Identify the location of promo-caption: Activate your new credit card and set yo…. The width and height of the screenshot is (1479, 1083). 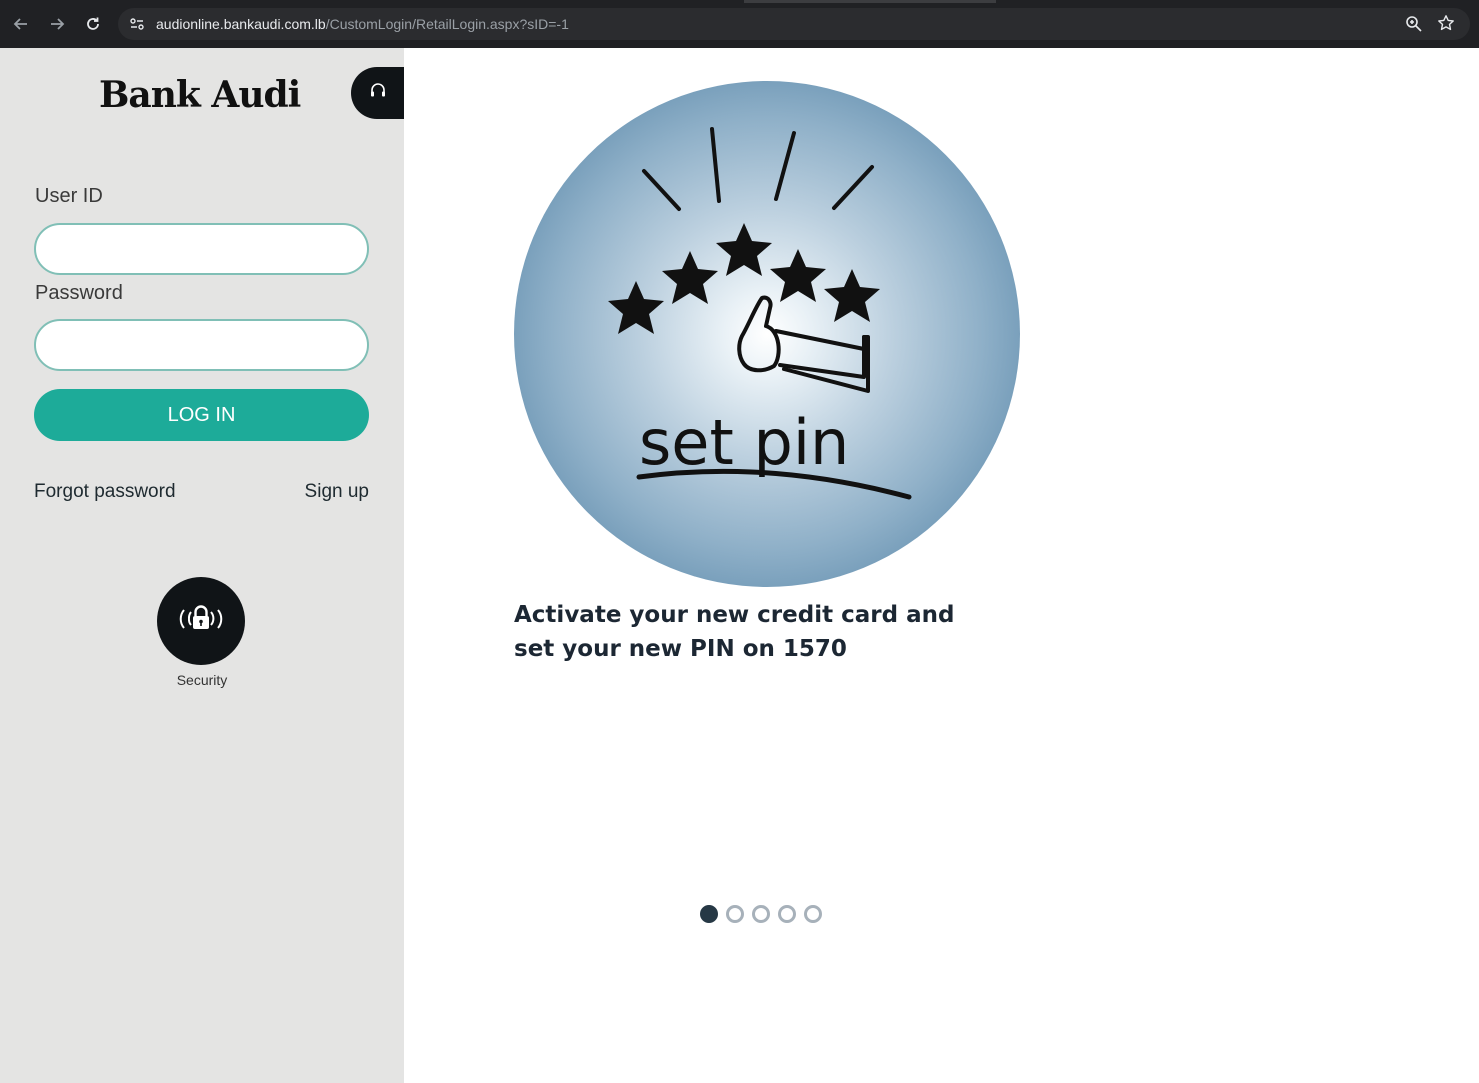
(734, 632).